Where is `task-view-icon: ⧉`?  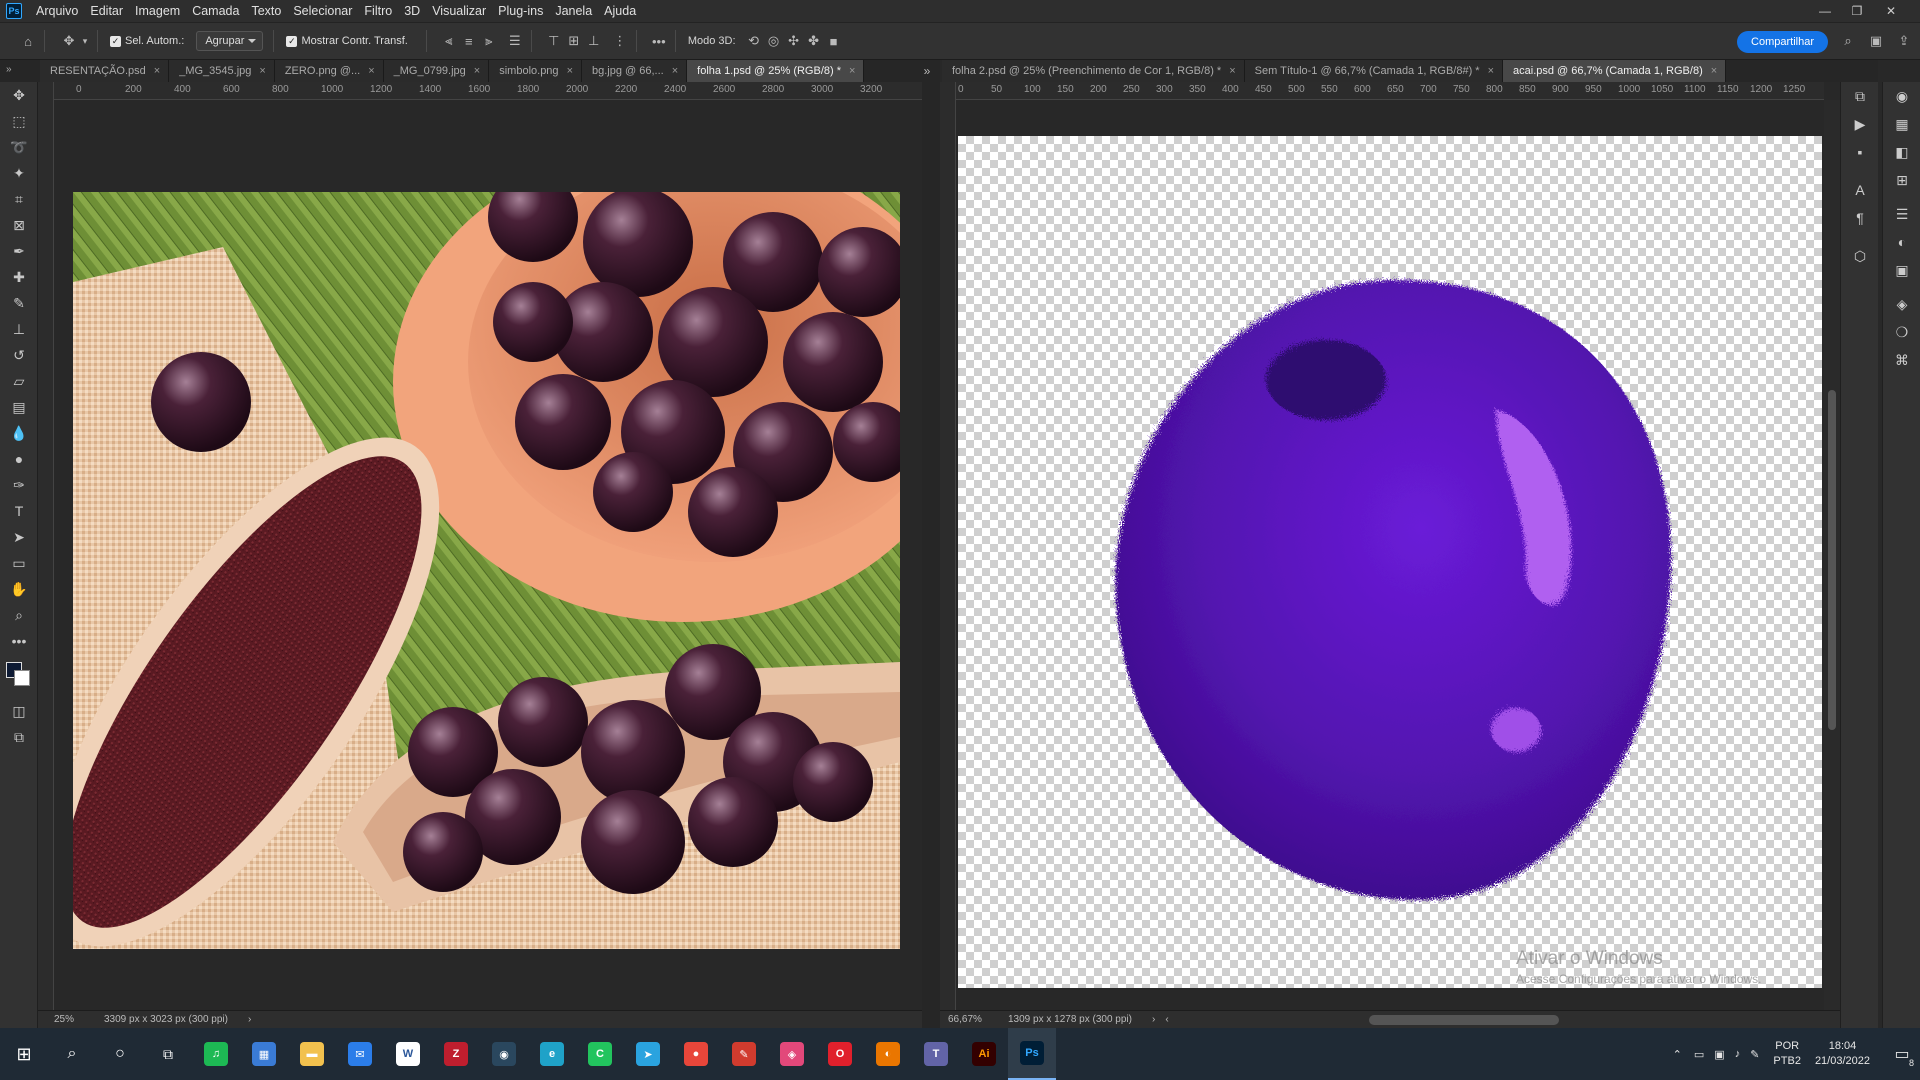 task-view-icon: ⧉ is located at coordinates (168, 1054).